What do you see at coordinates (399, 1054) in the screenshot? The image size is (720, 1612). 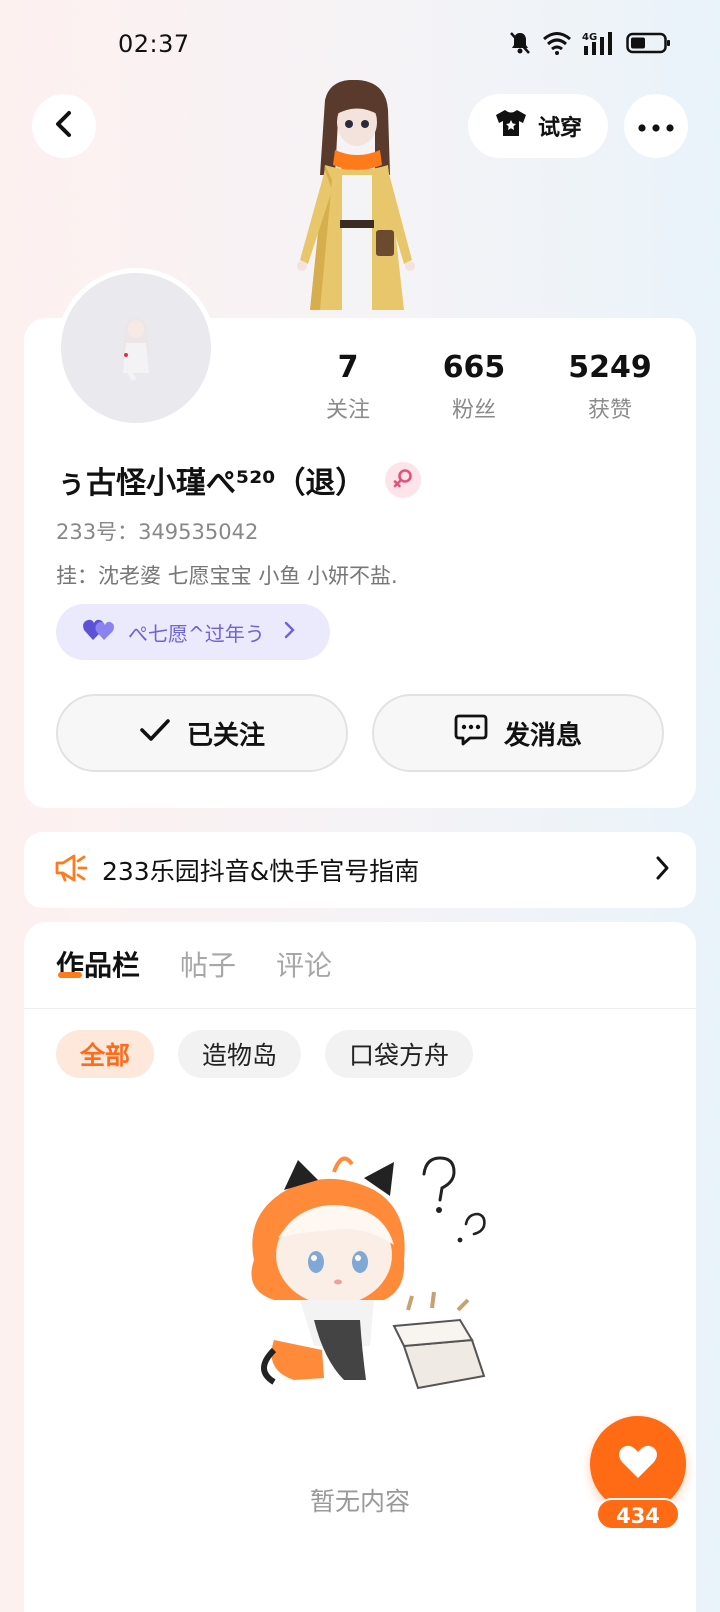 I see `chip-pocket-ark: 口袋方舟` at bounding box center [399, 1054].